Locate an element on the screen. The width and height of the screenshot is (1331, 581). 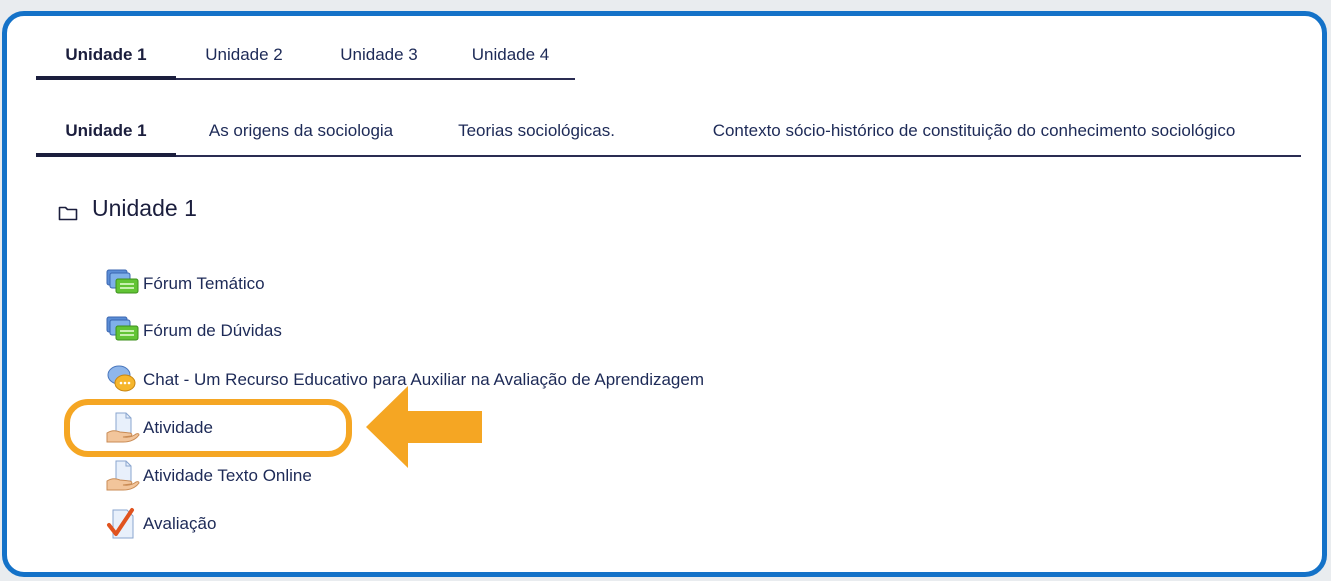
unit-tabs: Unidade 1 Unidade 2 Unidade 3 Unidade 4 is located at coordinates (305, 56).